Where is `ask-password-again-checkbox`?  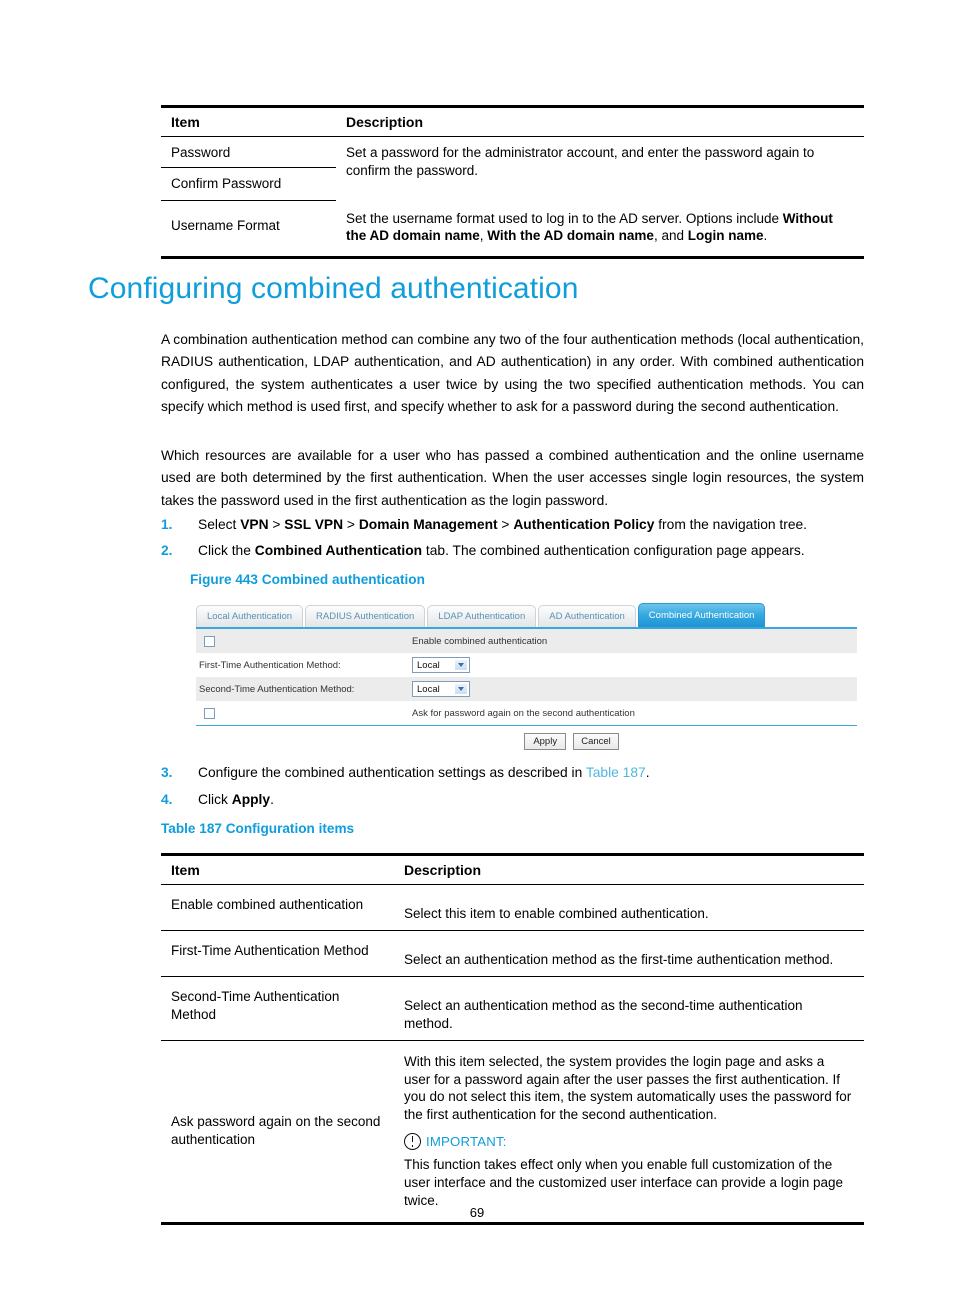
ask-password-again-checkbox is located at coordinates (209, 713).